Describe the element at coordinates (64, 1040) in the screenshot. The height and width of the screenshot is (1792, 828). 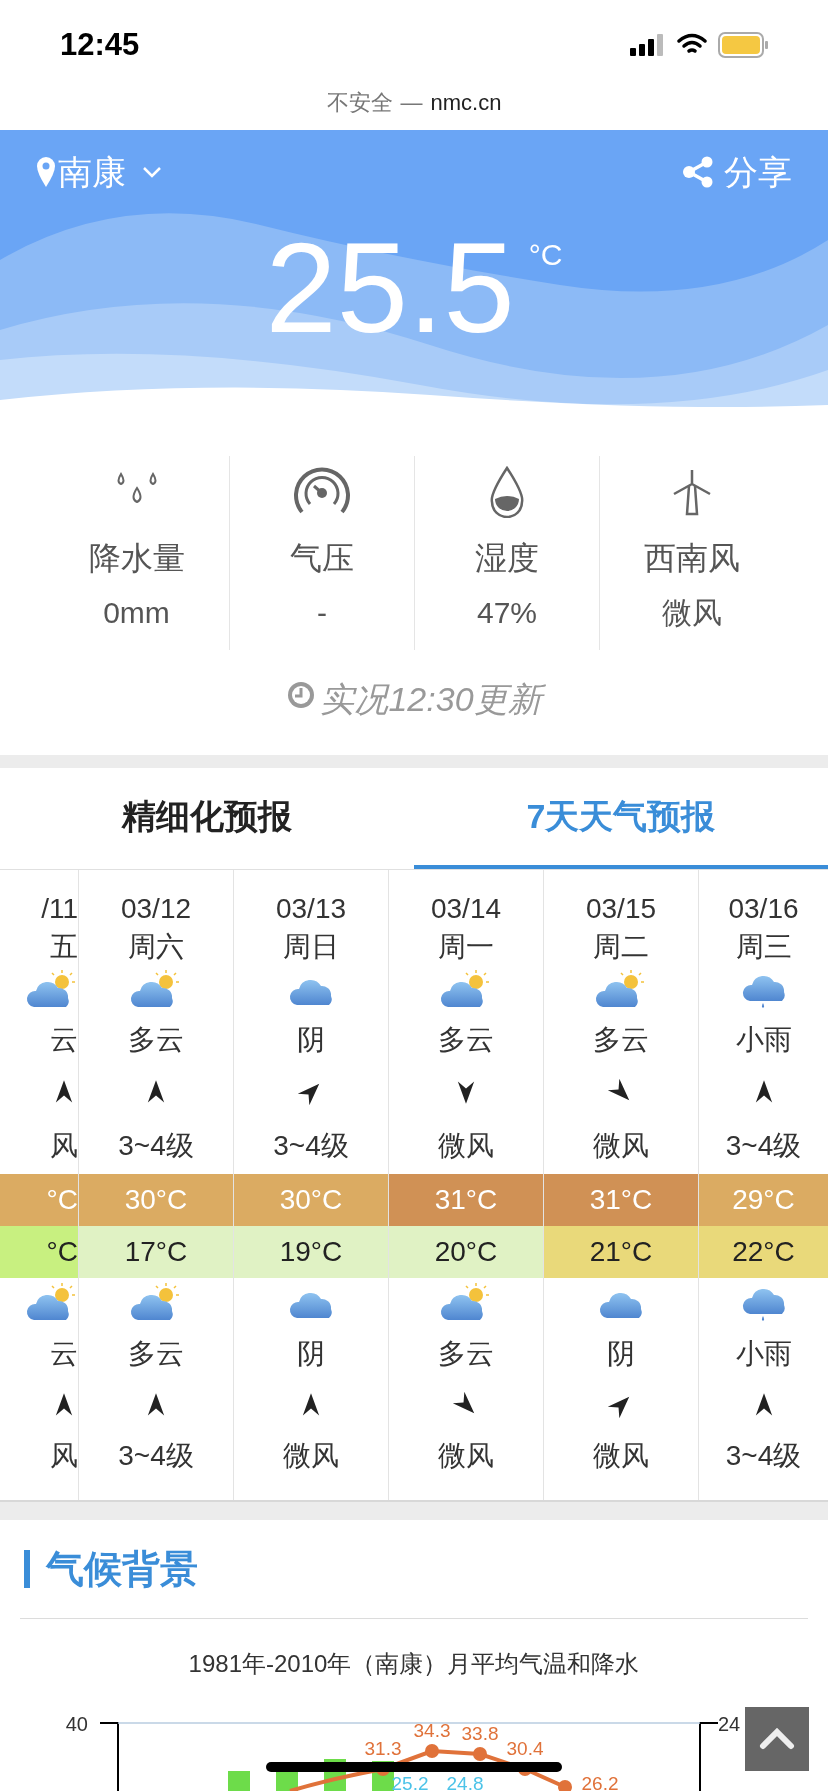
I see `day-weather: 云` at that location.